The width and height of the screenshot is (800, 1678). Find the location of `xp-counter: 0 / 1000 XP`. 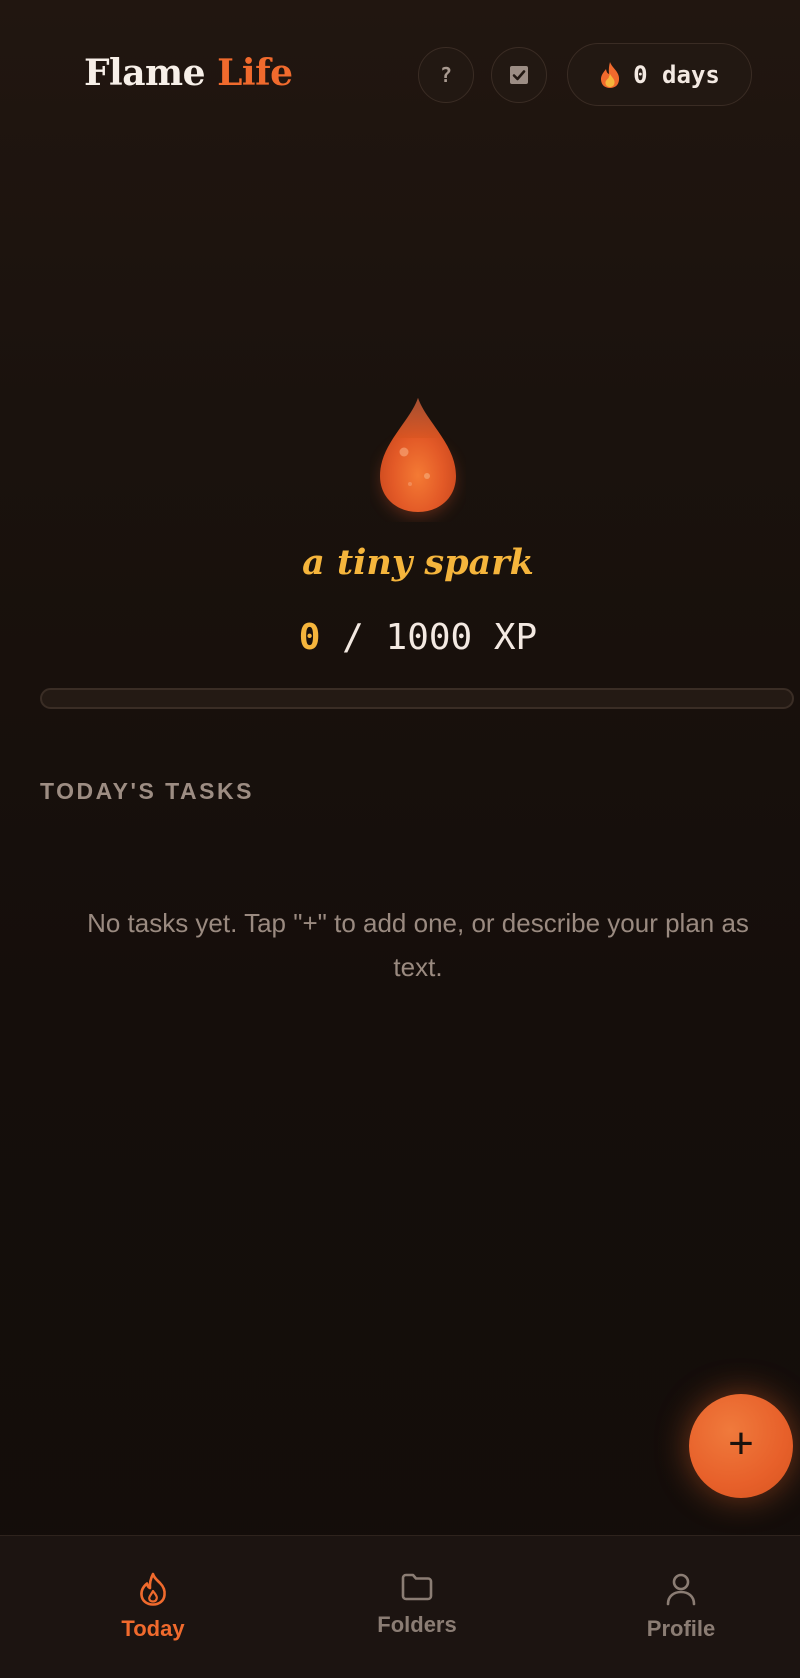

xp-counter: 0 / 1000 XP is located at coordinates (400, 637).